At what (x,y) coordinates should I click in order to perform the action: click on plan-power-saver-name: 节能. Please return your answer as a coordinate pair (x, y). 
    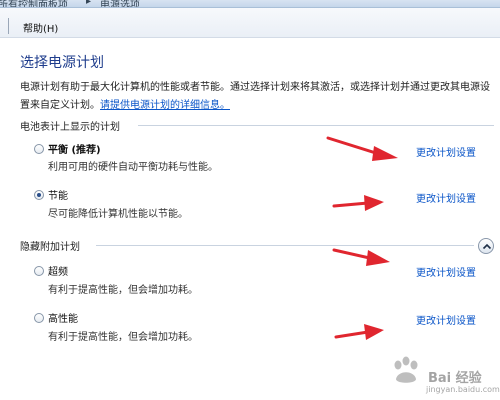
    Looking at the image, I should click on (58, 196).